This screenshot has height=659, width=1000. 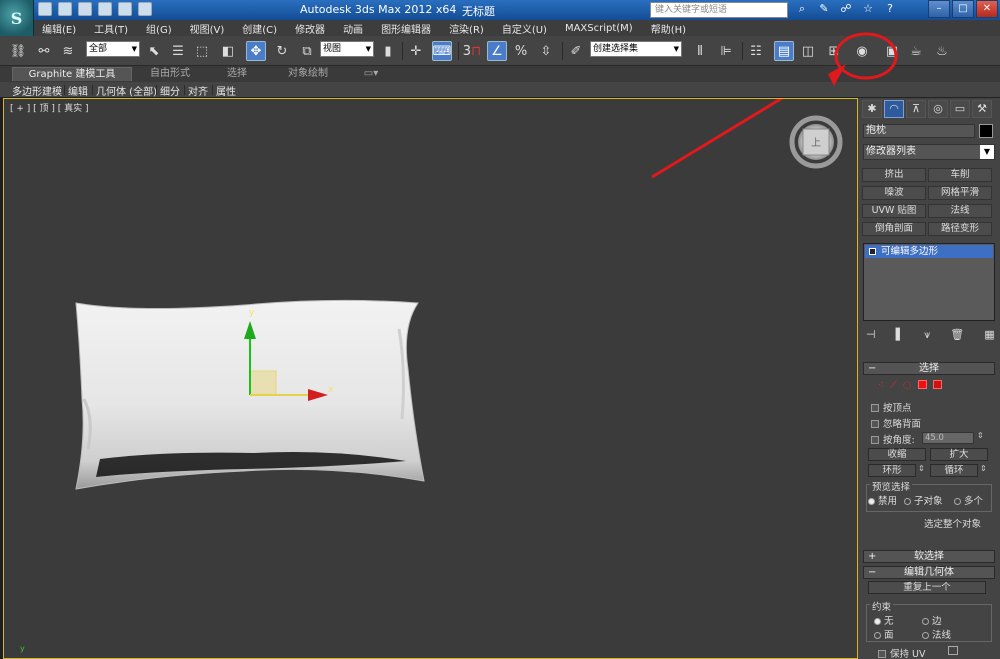 I want to click on preview-multi-radio: 多个, so click(x=968, y=500).